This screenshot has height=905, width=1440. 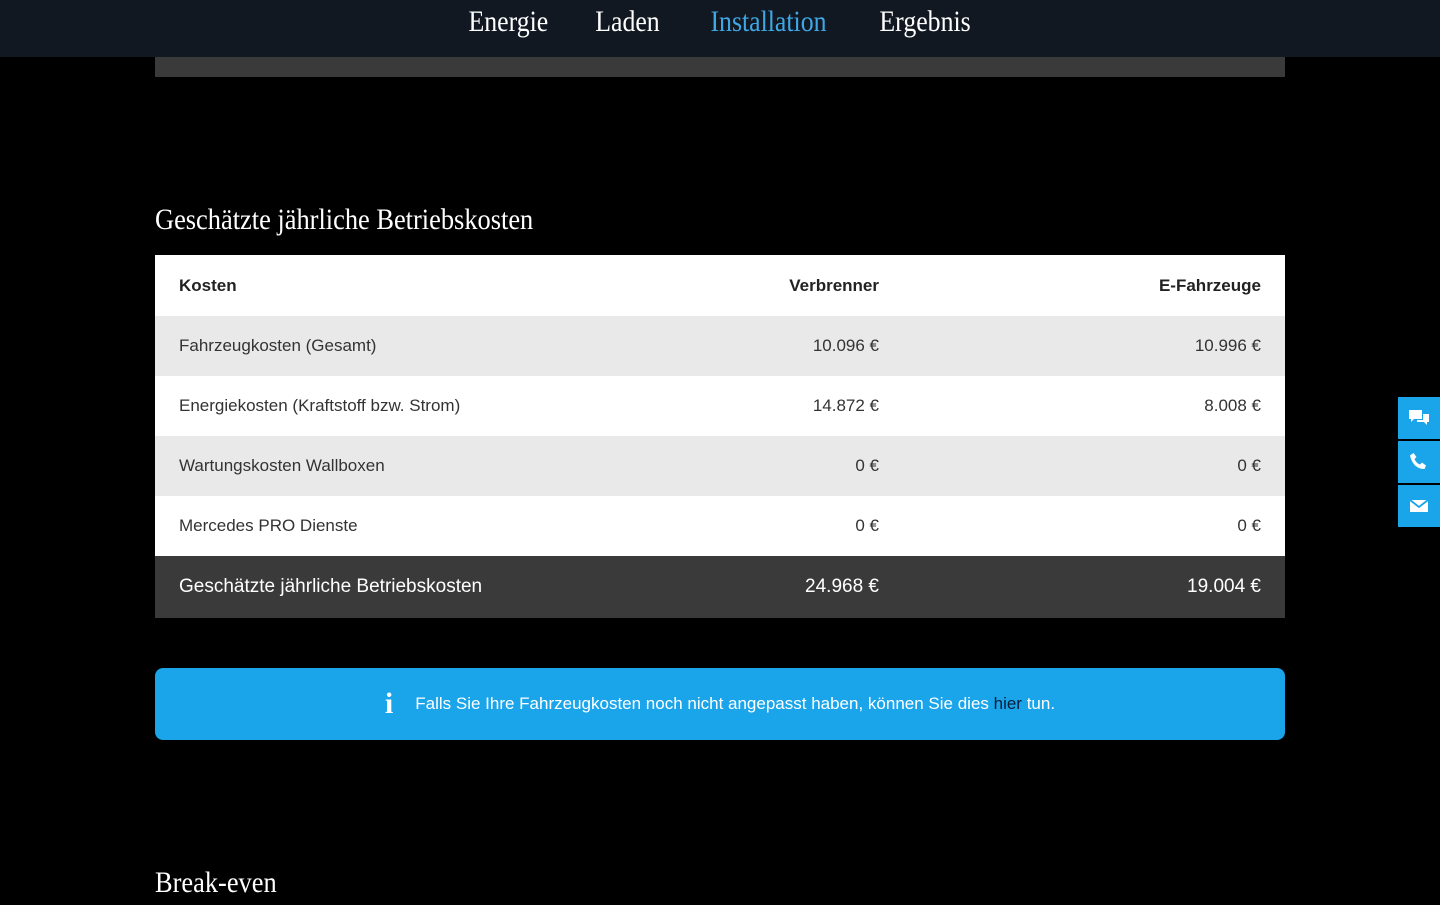 What do you see at coordinates (344, 219) in the screenshot?
I see `section-title-betriebskosten: Geschätzte jährliche Betriebskosten` at bounding box center [344, 219].